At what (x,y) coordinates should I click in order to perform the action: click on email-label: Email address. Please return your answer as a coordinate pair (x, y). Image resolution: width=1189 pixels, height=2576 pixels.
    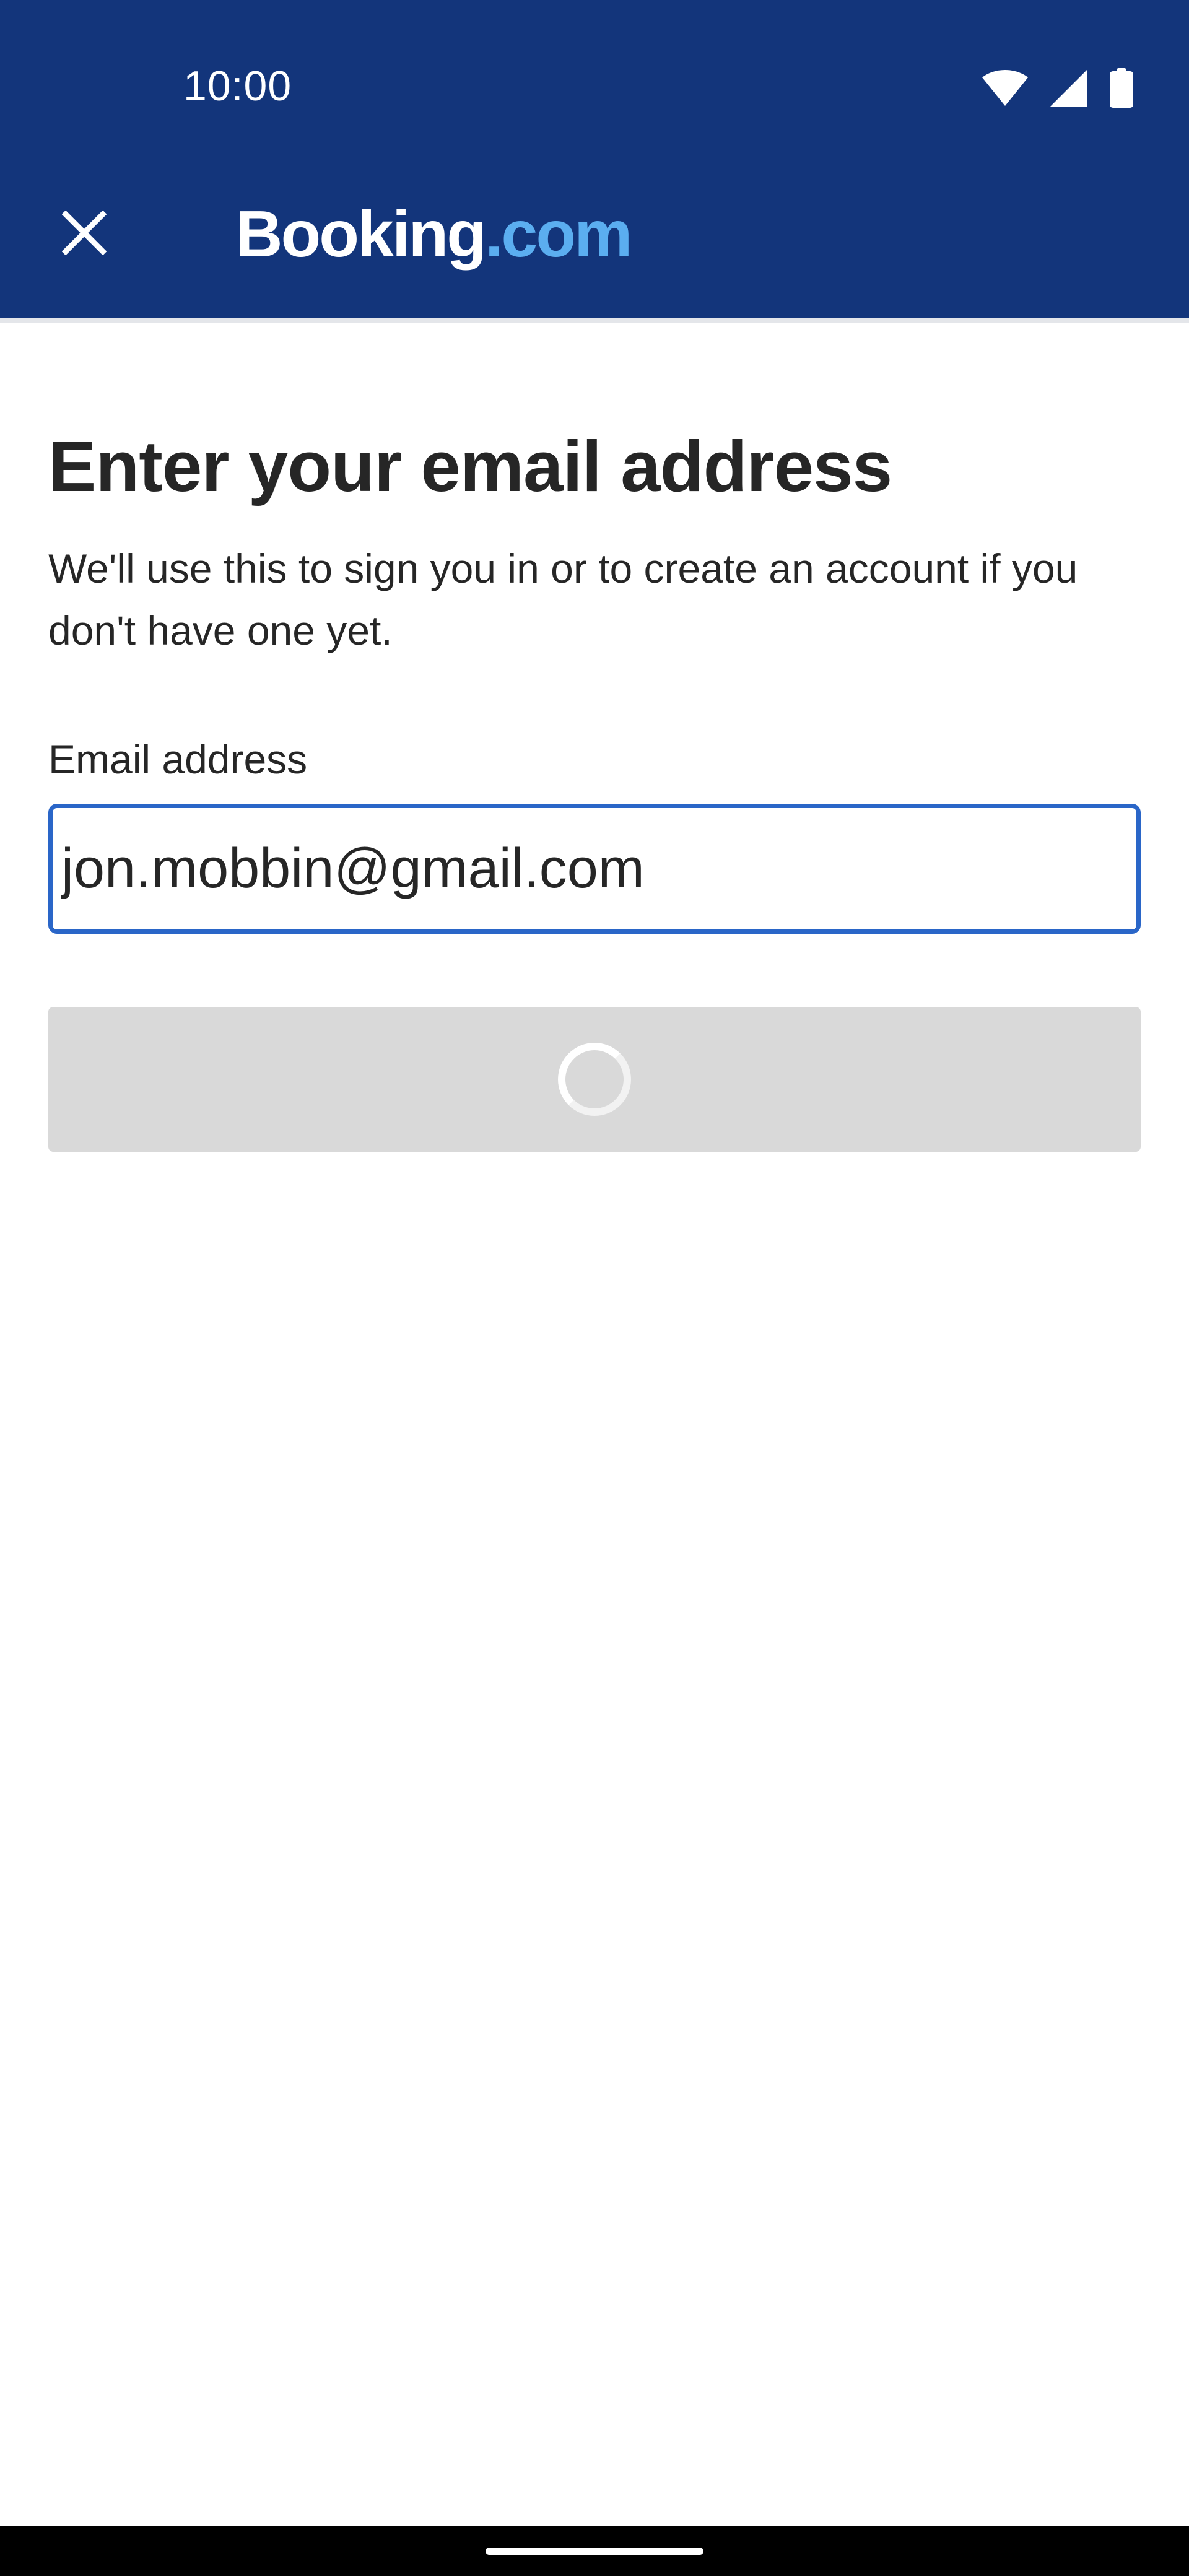
    Looking at the image, I should click on (178, 759).